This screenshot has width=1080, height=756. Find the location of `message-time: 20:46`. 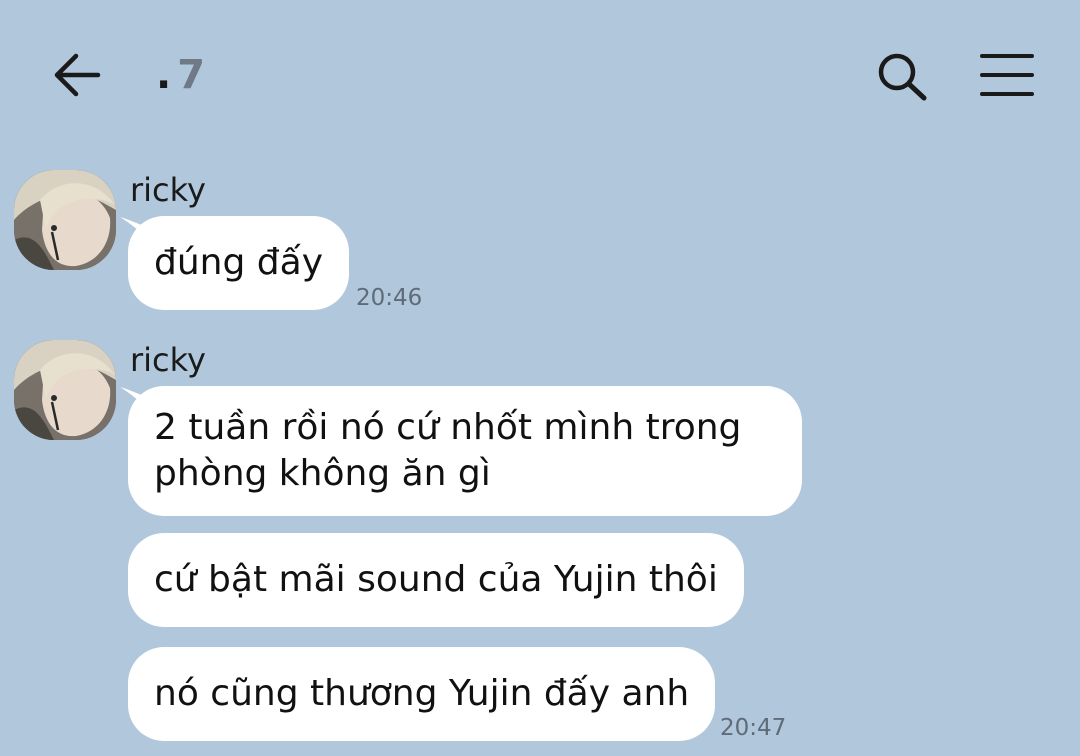

message-time: 20:46 is located at coordinates (389, 298).